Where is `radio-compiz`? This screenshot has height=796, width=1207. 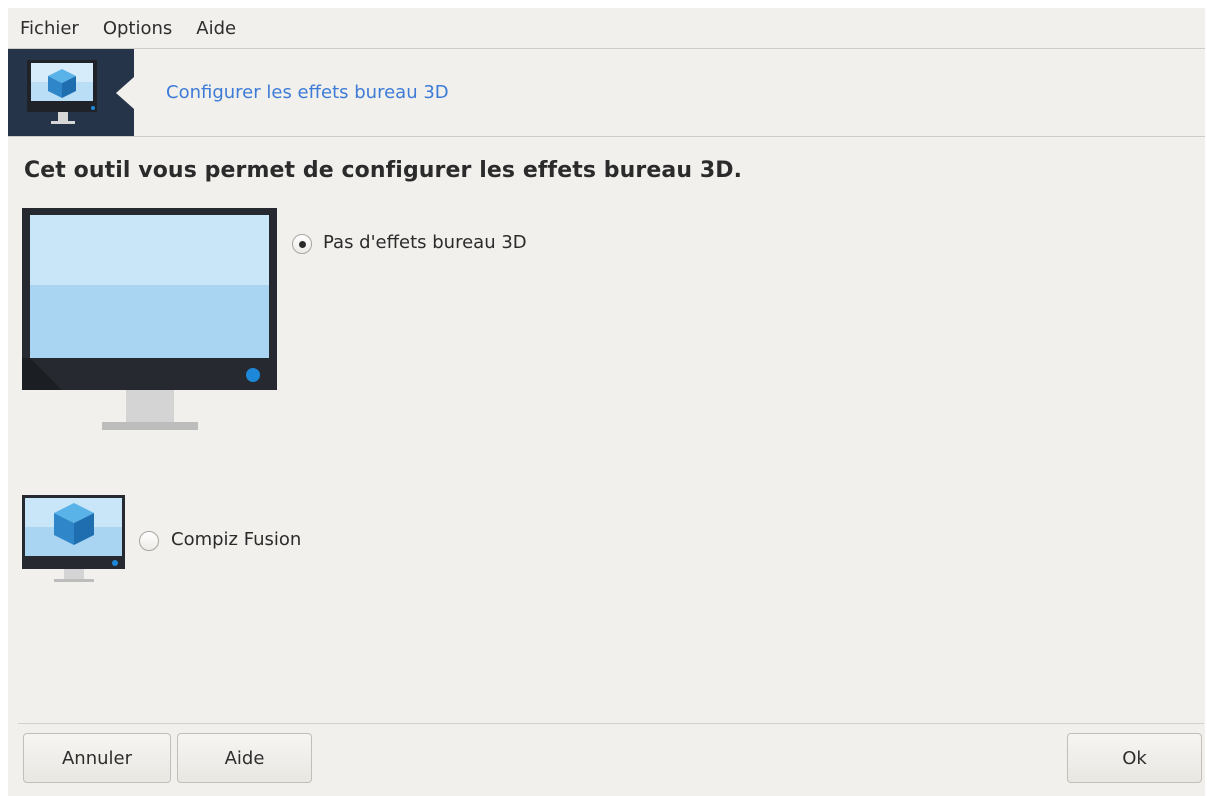
radio-compiz is located at coordinates (149, 541).